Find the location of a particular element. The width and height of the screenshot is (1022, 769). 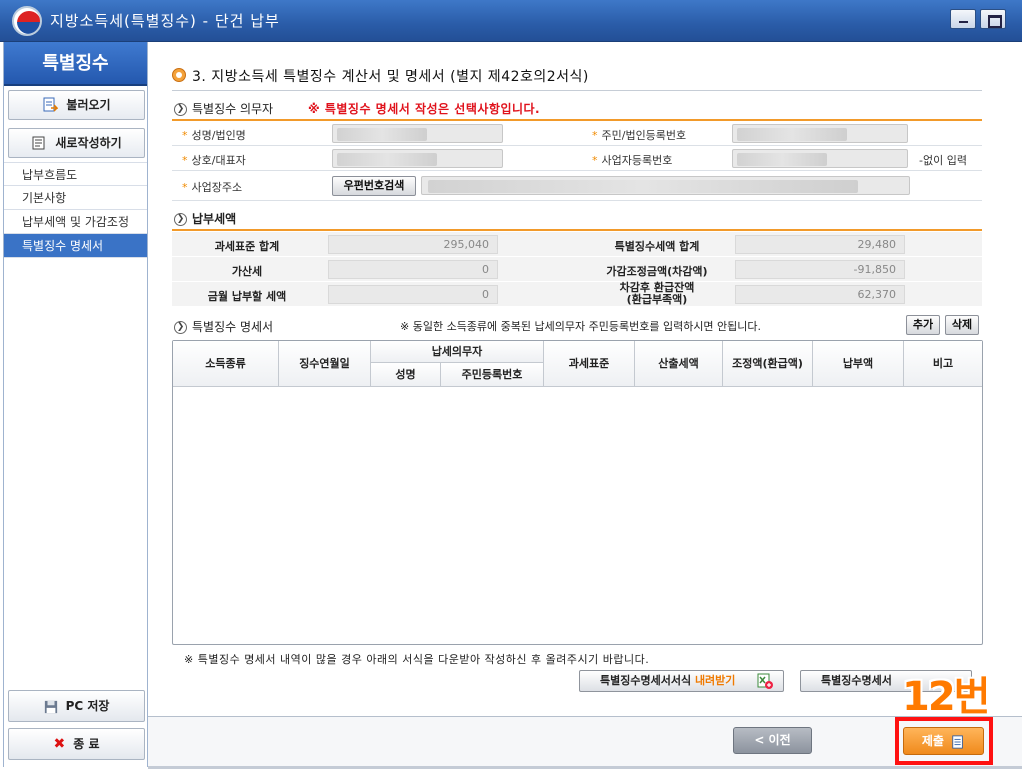

sidebar-item-basic-info: 기본사항 is located at coordinates (75, 198).